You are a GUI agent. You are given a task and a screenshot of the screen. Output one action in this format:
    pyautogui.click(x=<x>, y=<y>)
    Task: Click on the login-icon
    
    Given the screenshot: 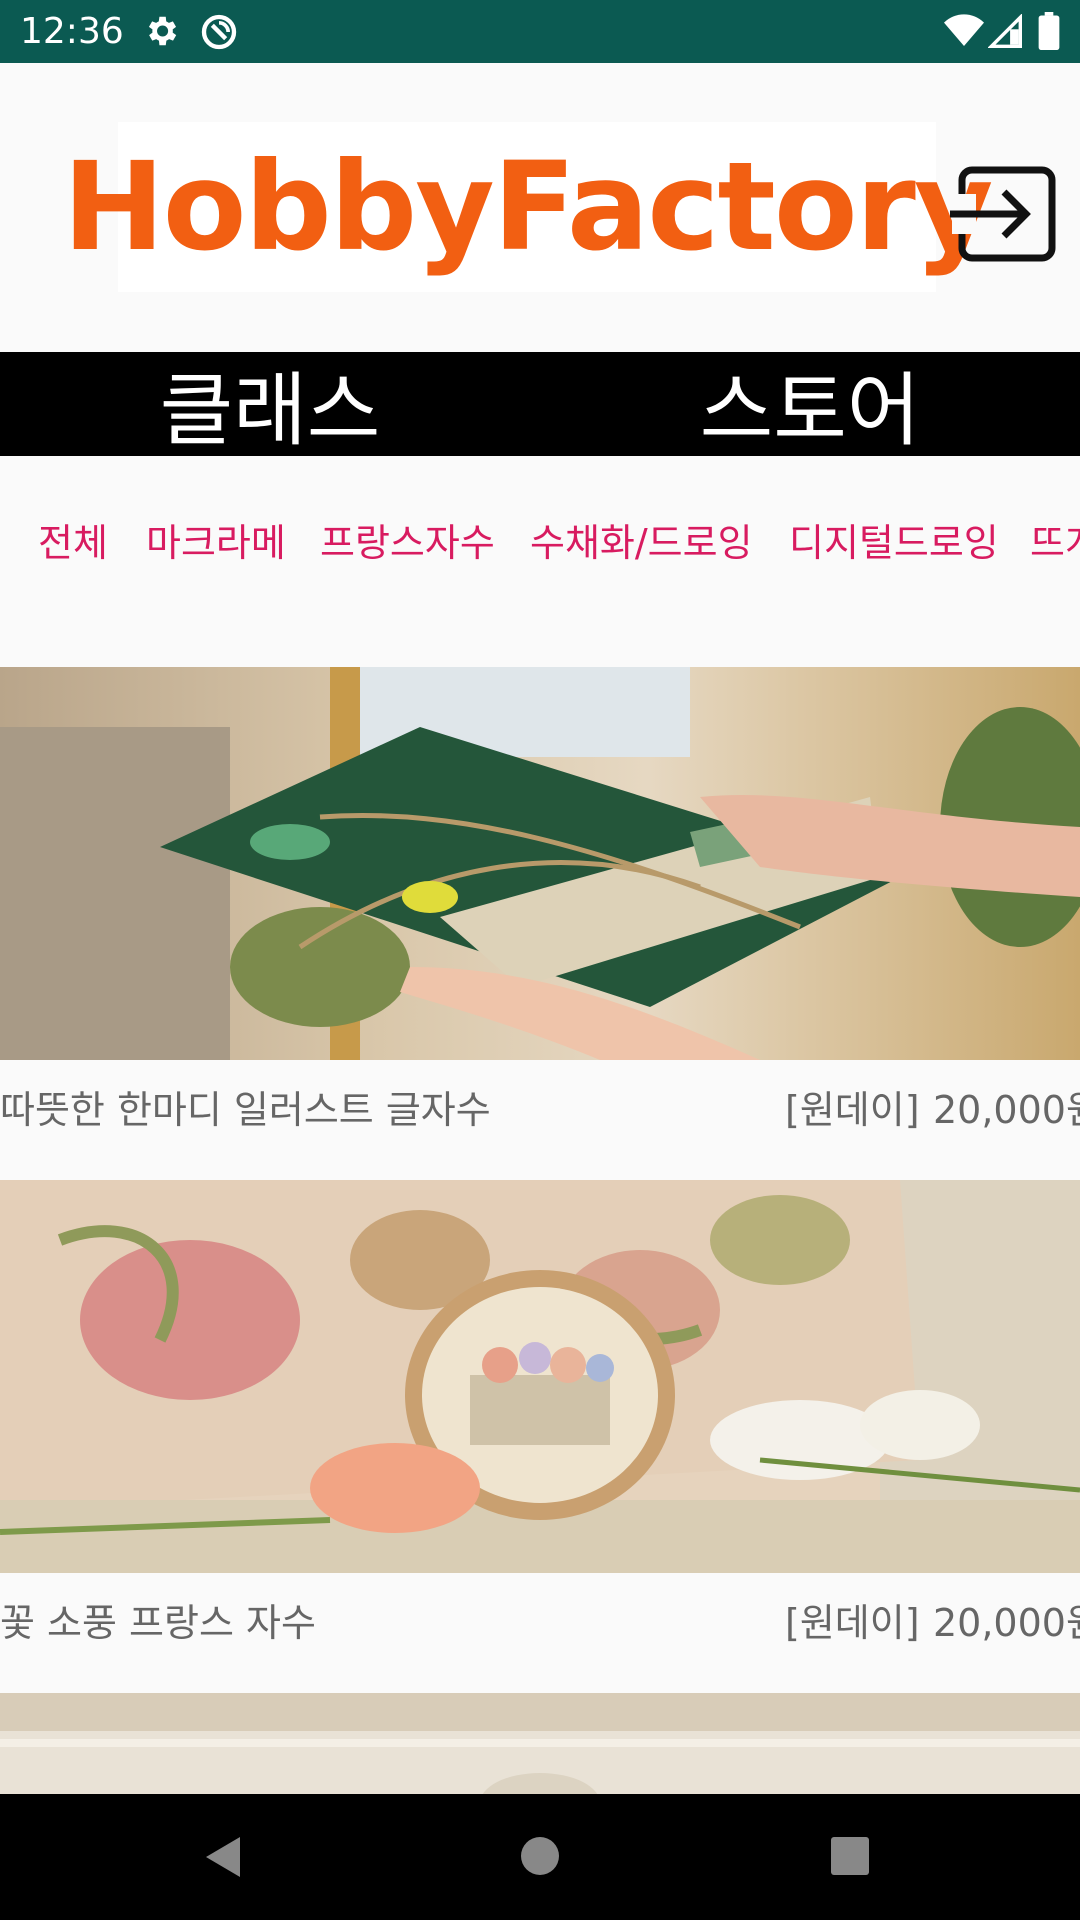 What is the action you would take?
    pyautogui.click(x=1002, y=214)
    